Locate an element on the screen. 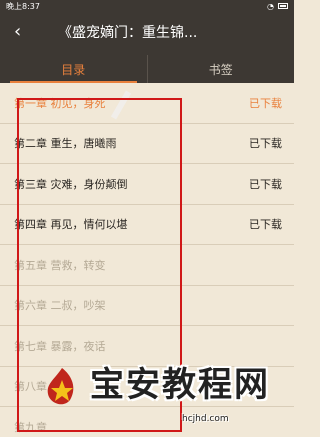  chapter-title: 第八章 is located at coordinates (30, 387).